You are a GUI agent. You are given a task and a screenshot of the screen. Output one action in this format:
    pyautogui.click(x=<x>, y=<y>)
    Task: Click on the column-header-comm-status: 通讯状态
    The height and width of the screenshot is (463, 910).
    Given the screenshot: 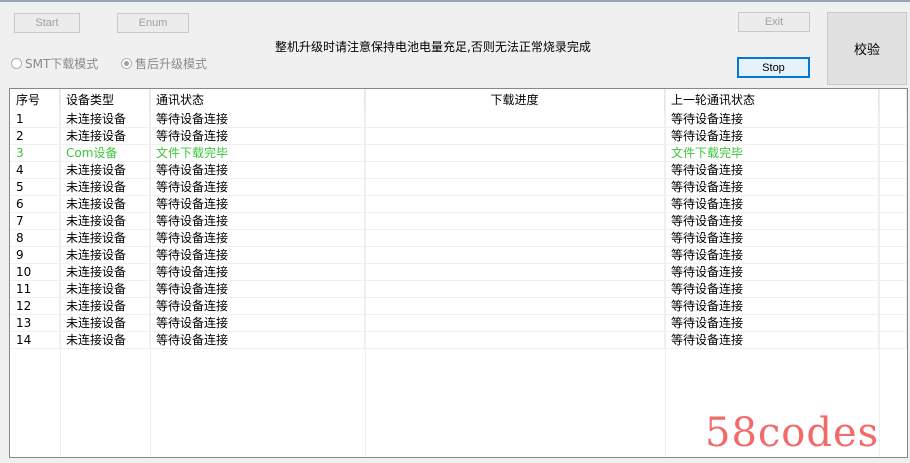 What is the action you would take?
    pyautogui.click(x=257, y=100)
    